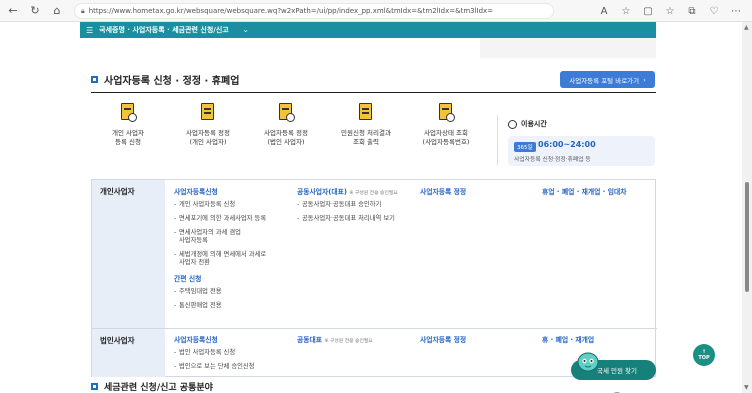 The height and width of the screenshot is (393, 752). I want to click on corporate-col-joint: 공동대표 ※ 구성원 전용 승인필요, so click(357, 341).